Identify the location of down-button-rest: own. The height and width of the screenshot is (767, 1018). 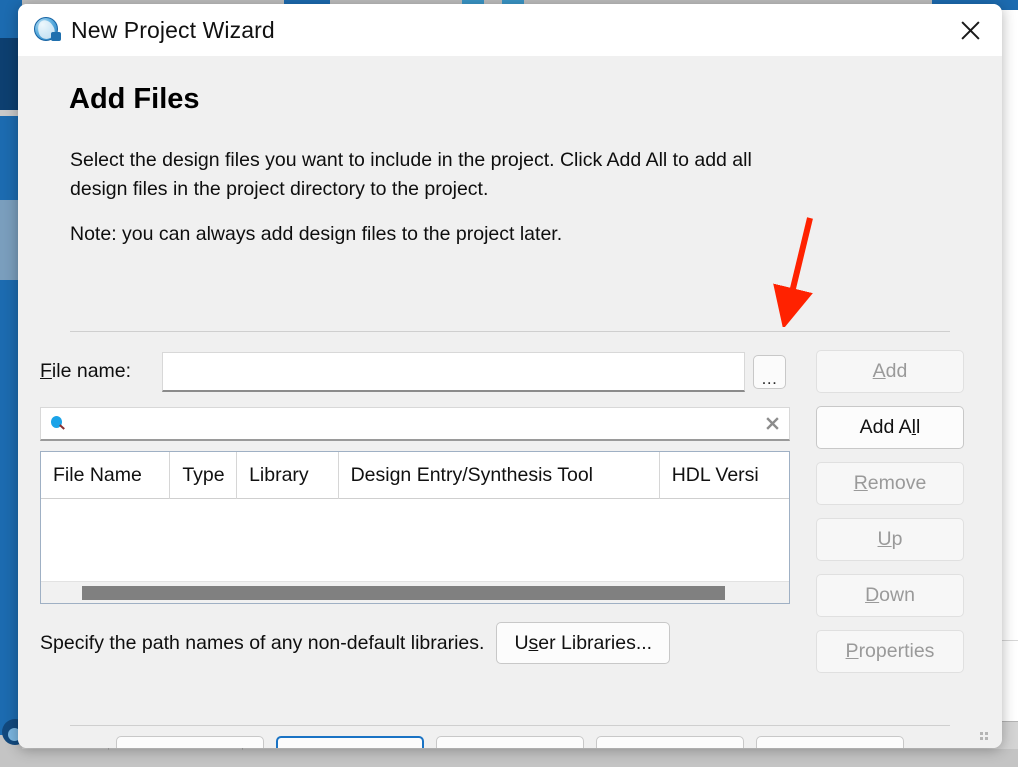
(897, 595).